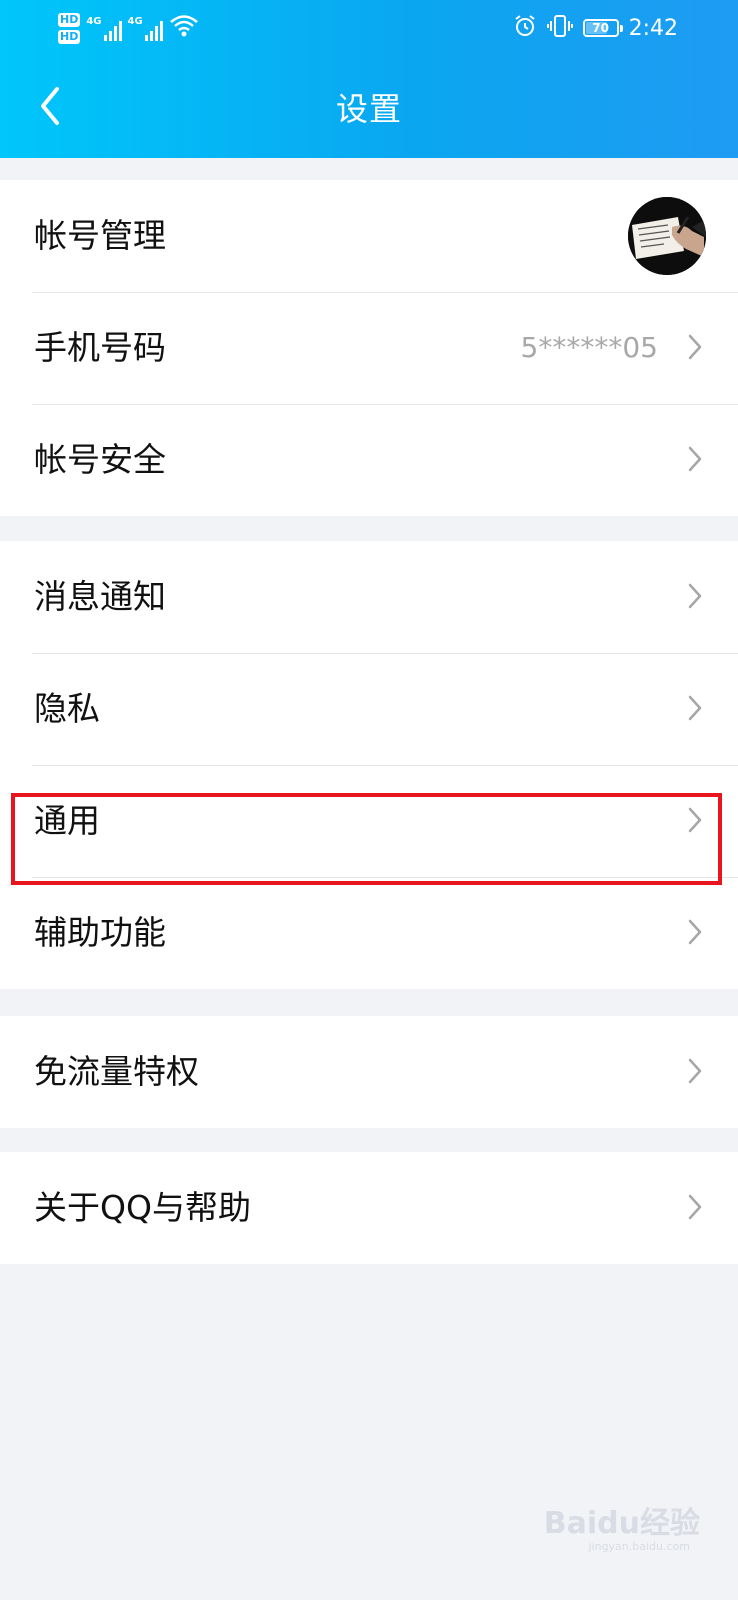 This screenshot has height=1600, width=738. I want to click on battery-percent: 70, so click(600, 28).